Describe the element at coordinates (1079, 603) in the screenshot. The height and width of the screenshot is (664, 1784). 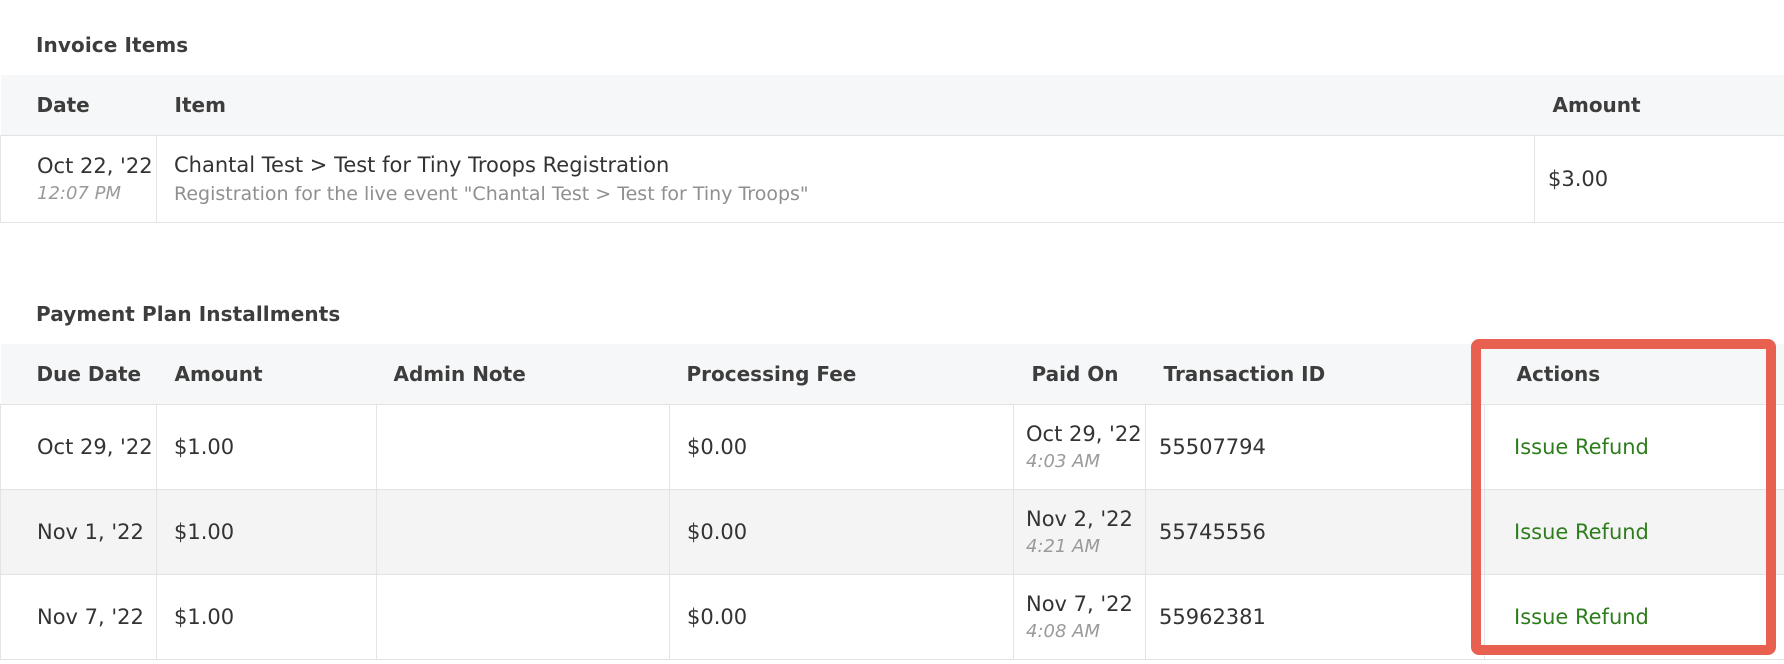
I see `paid-on-date: Nov 7, '22` at that location.